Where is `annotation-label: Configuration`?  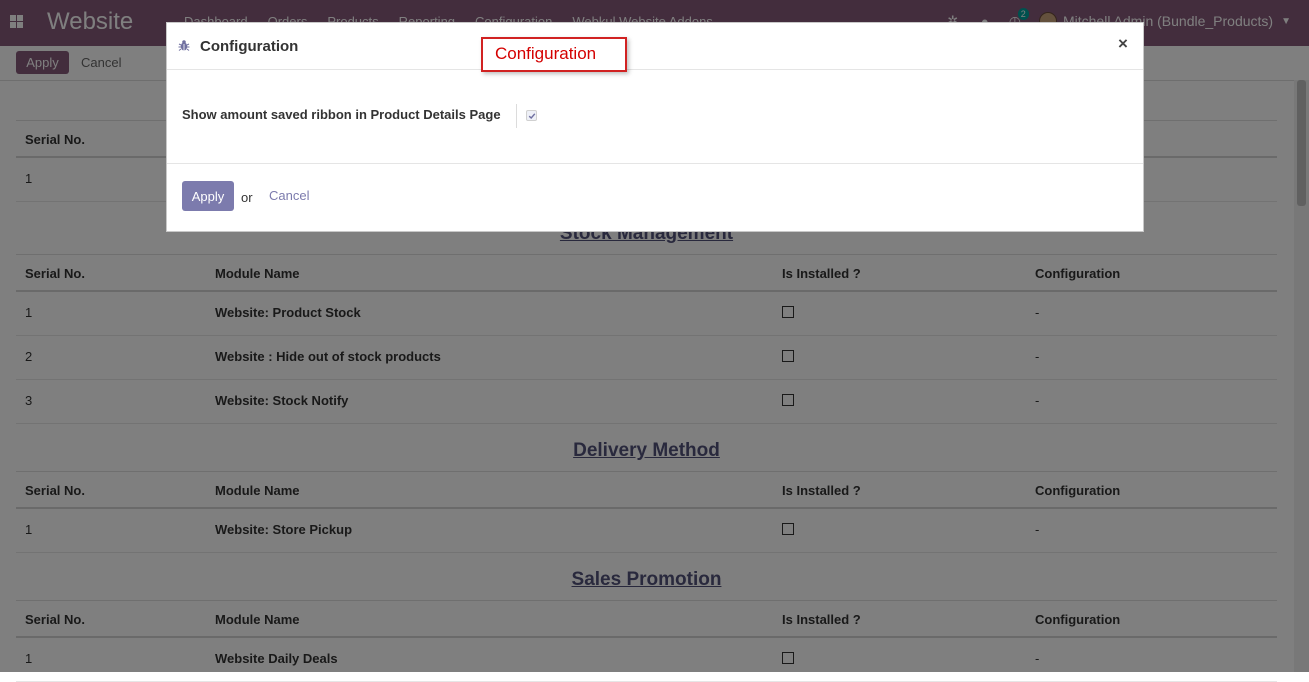 annotation-label: Configuration is located at coordinates (546, 53).